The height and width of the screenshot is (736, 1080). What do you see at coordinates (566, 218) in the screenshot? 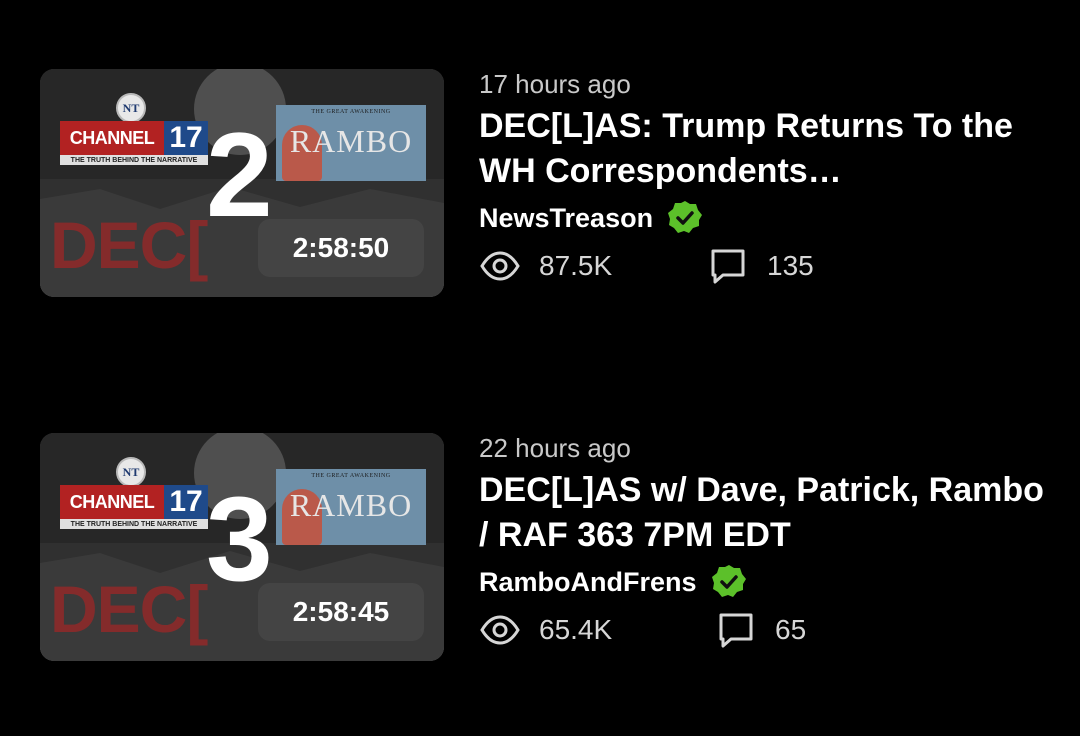
I see `channel-name: NewsTreason` at bounding box center [566, 218].